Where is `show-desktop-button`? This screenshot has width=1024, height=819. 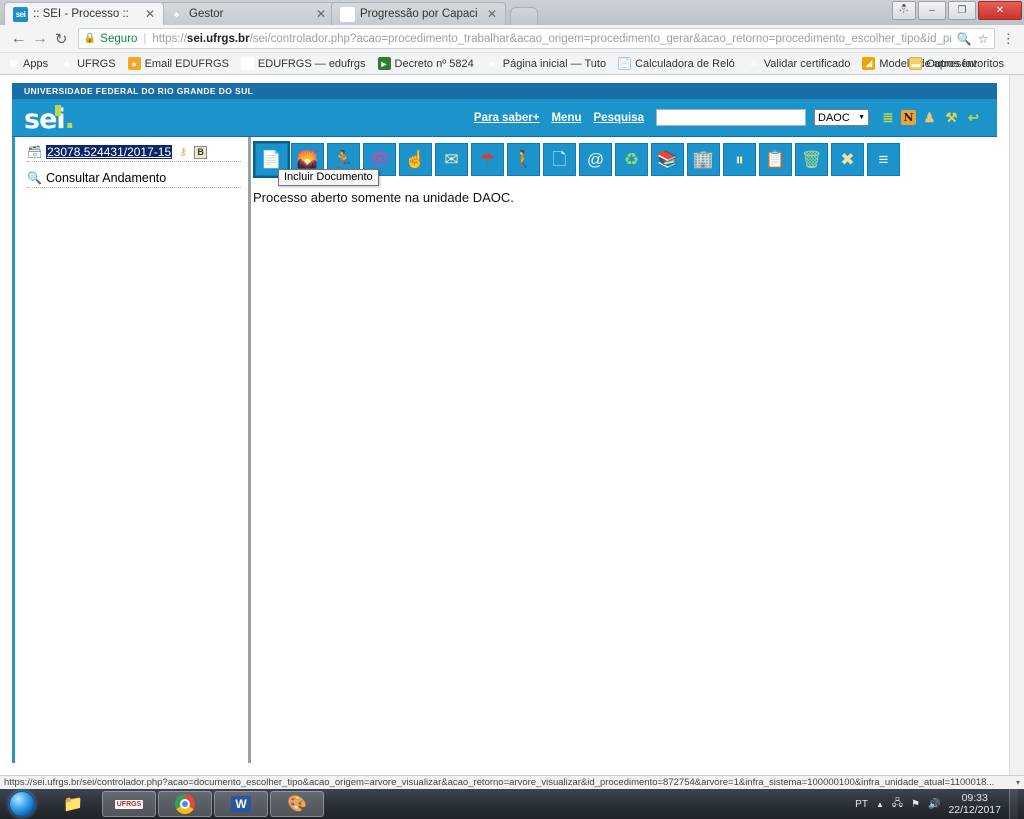 show-desktop-button is located at coordinates (1013, 804).